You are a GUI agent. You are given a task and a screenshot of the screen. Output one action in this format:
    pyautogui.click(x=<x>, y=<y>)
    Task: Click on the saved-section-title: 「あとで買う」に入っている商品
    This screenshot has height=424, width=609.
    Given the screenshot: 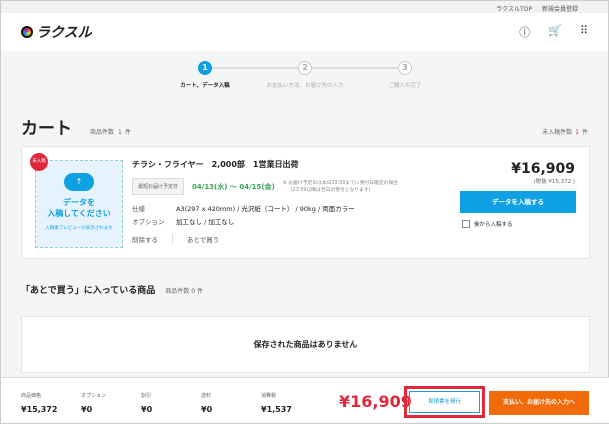 What is the action you would take?
    pyautogui.click(x=88, y=291)
    